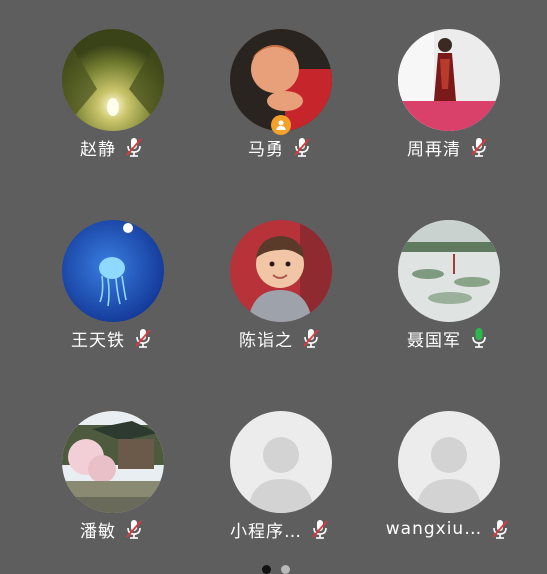 The width and height of the screenshot is (547, 574). Describe the element at coordinates (280, 104) in the screenshot. I see `participant-tile: 马勇` at that location.